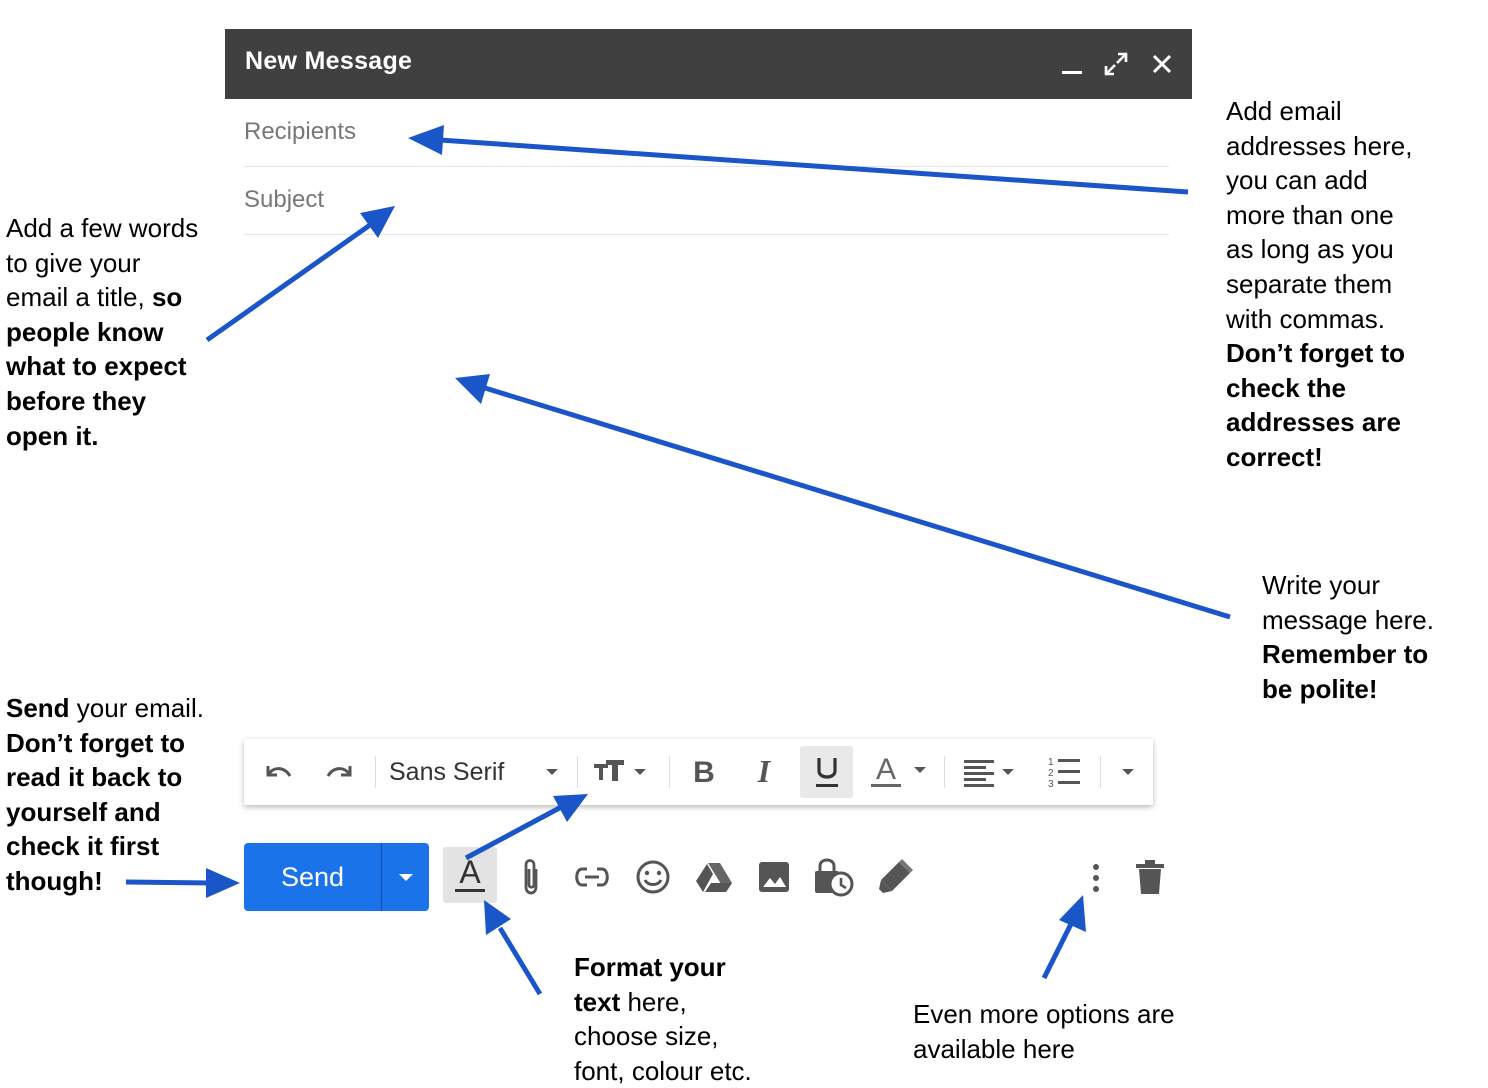 The height and width of the screenshot is (1088, 1488). I want to click on arrowhead-format-button, so click(497, 917).